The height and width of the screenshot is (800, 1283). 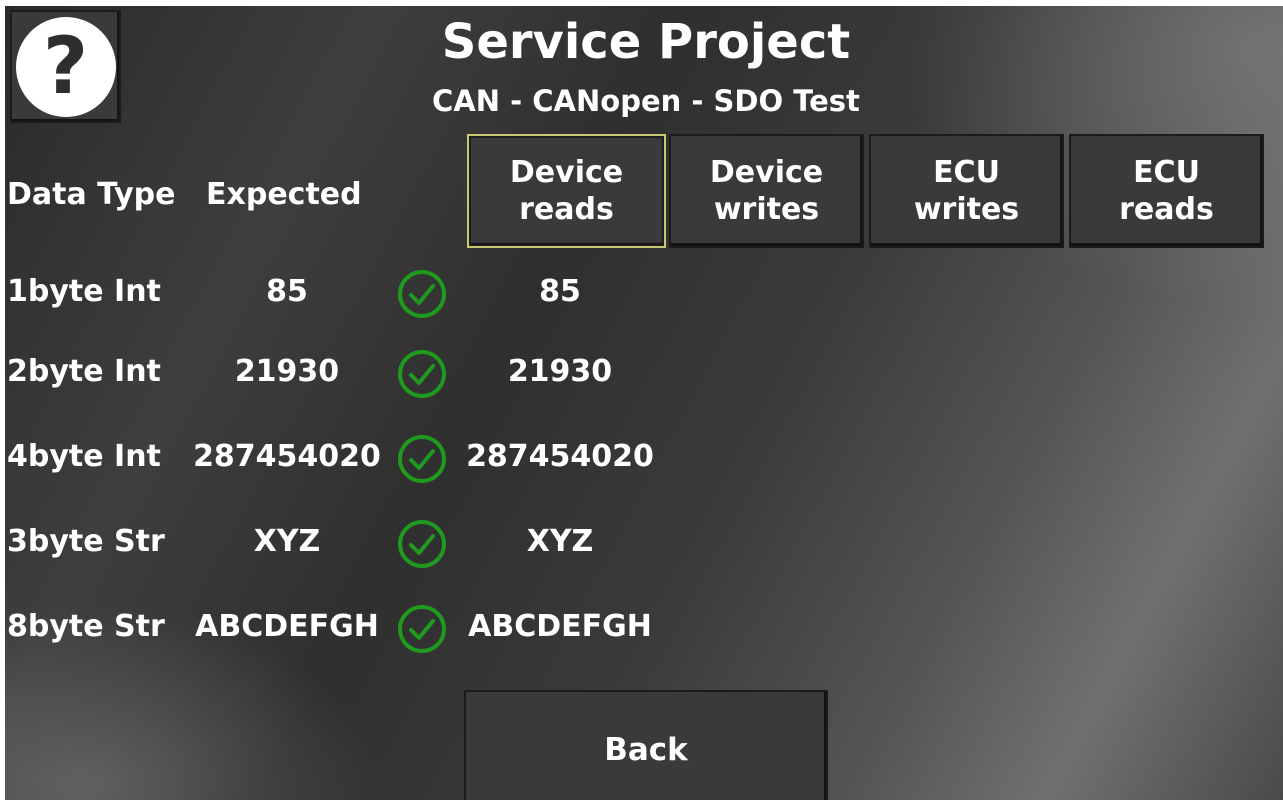 What do you see at coordinates (287, 371) in the screenshot?
I see `row-2-expected: 21930` at bounding box center [287, 371].